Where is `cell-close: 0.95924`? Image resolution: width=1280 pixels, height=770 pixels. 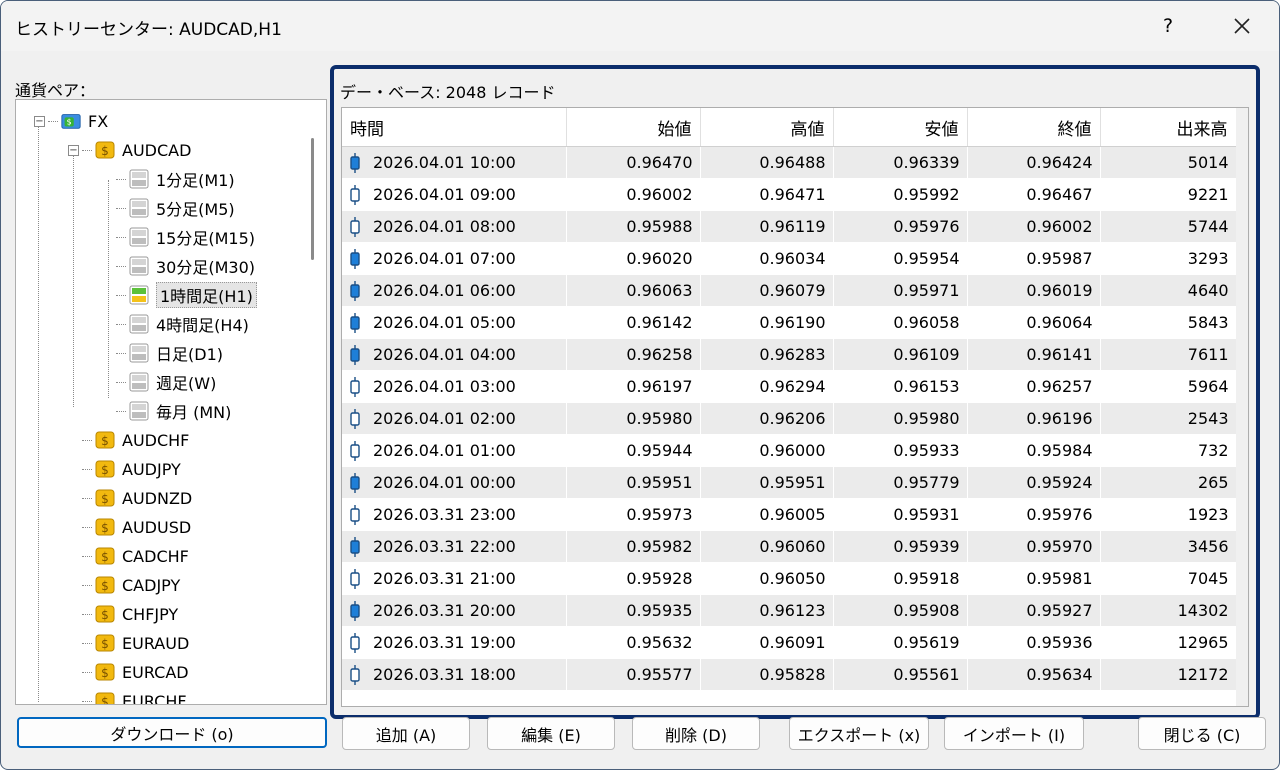
cell-close: 0.95924 is located at coordinates (1034, 482).